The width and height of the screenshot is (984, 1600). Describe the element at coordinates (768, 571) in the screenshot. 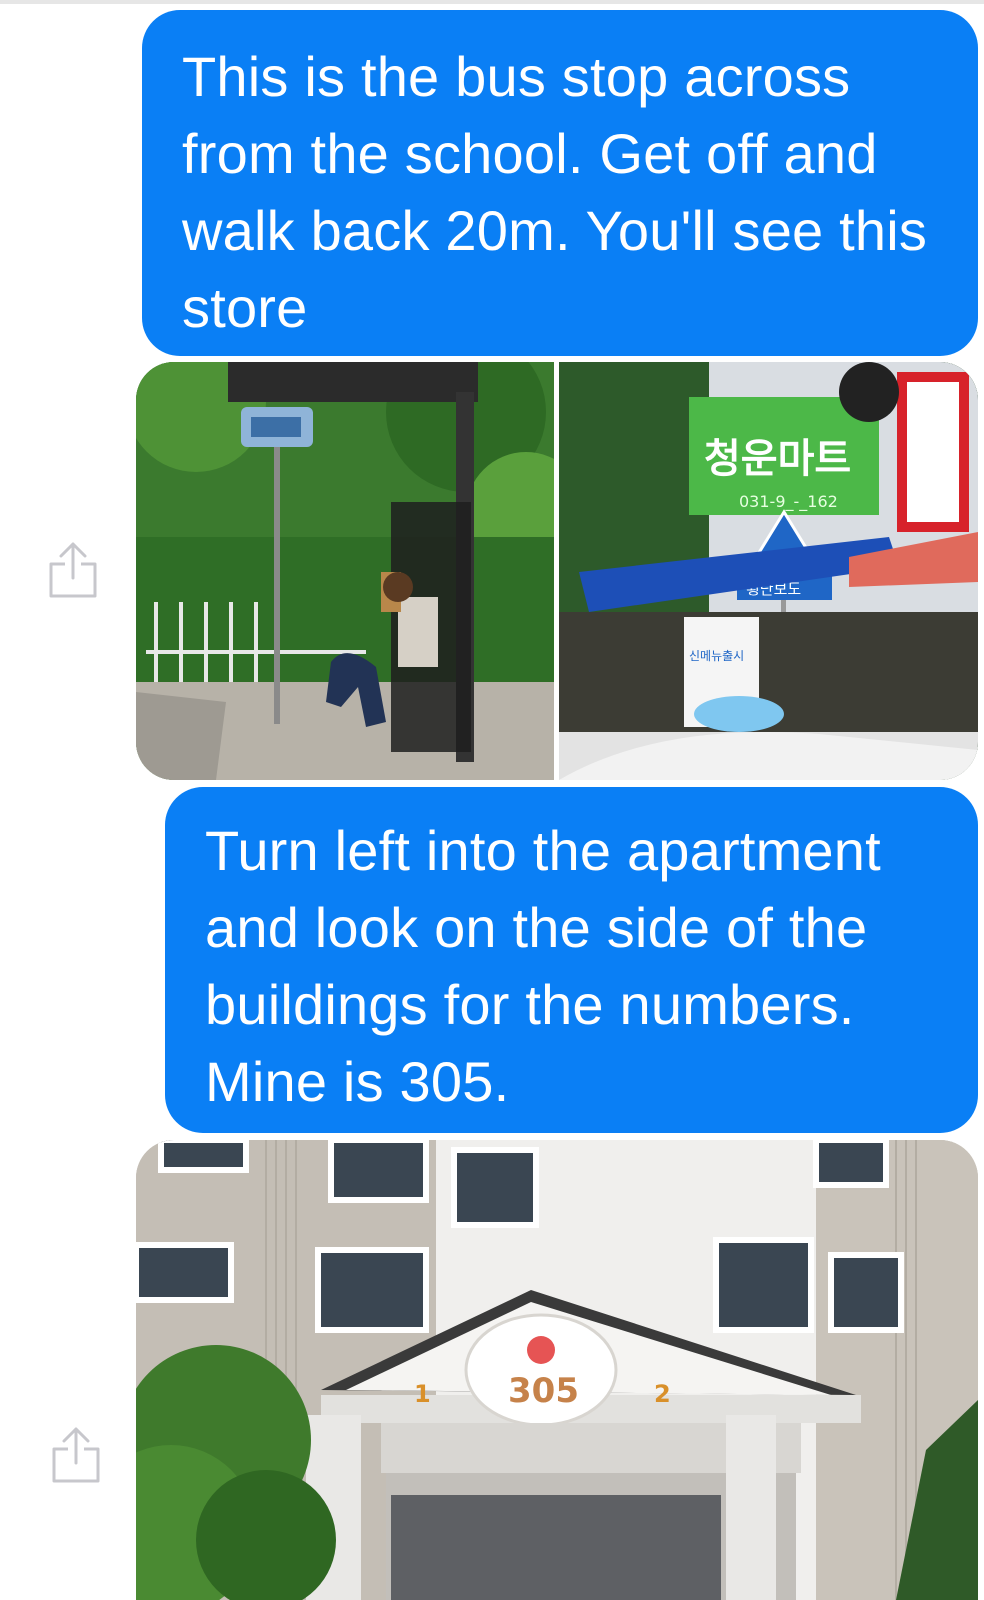

I see `store-photo: 청운마트 031-9_-_162 횡단보도 신메뉴출시` at that location.